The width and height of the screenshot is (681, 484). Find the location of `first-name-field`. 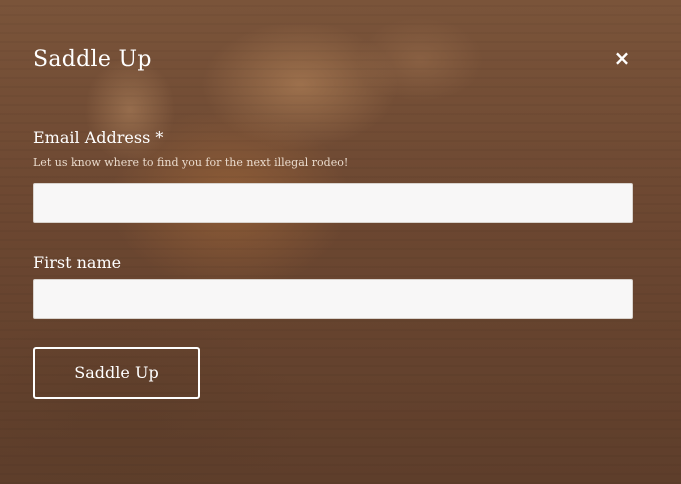

first-name-field is located at coordinates (333, 299).